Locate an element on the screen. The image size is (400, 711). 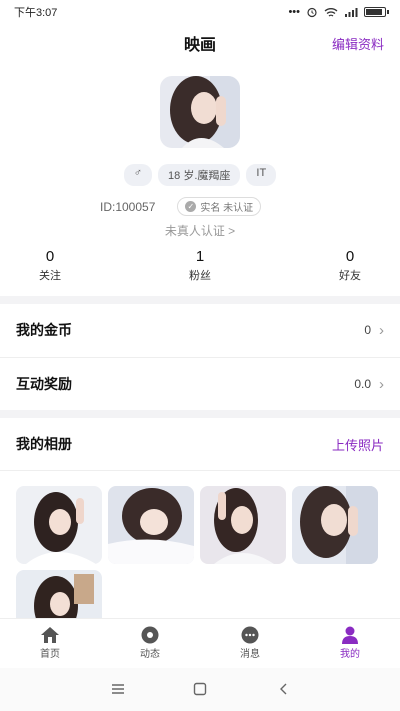
tab-feed: 动态 is located at coordinates (150, 642).